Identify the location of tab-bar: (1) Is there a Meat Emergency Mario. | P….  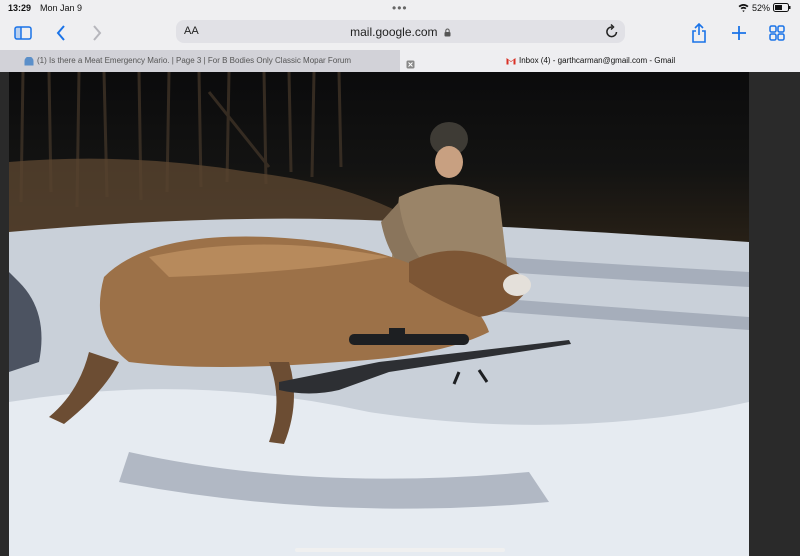
(400, 61).